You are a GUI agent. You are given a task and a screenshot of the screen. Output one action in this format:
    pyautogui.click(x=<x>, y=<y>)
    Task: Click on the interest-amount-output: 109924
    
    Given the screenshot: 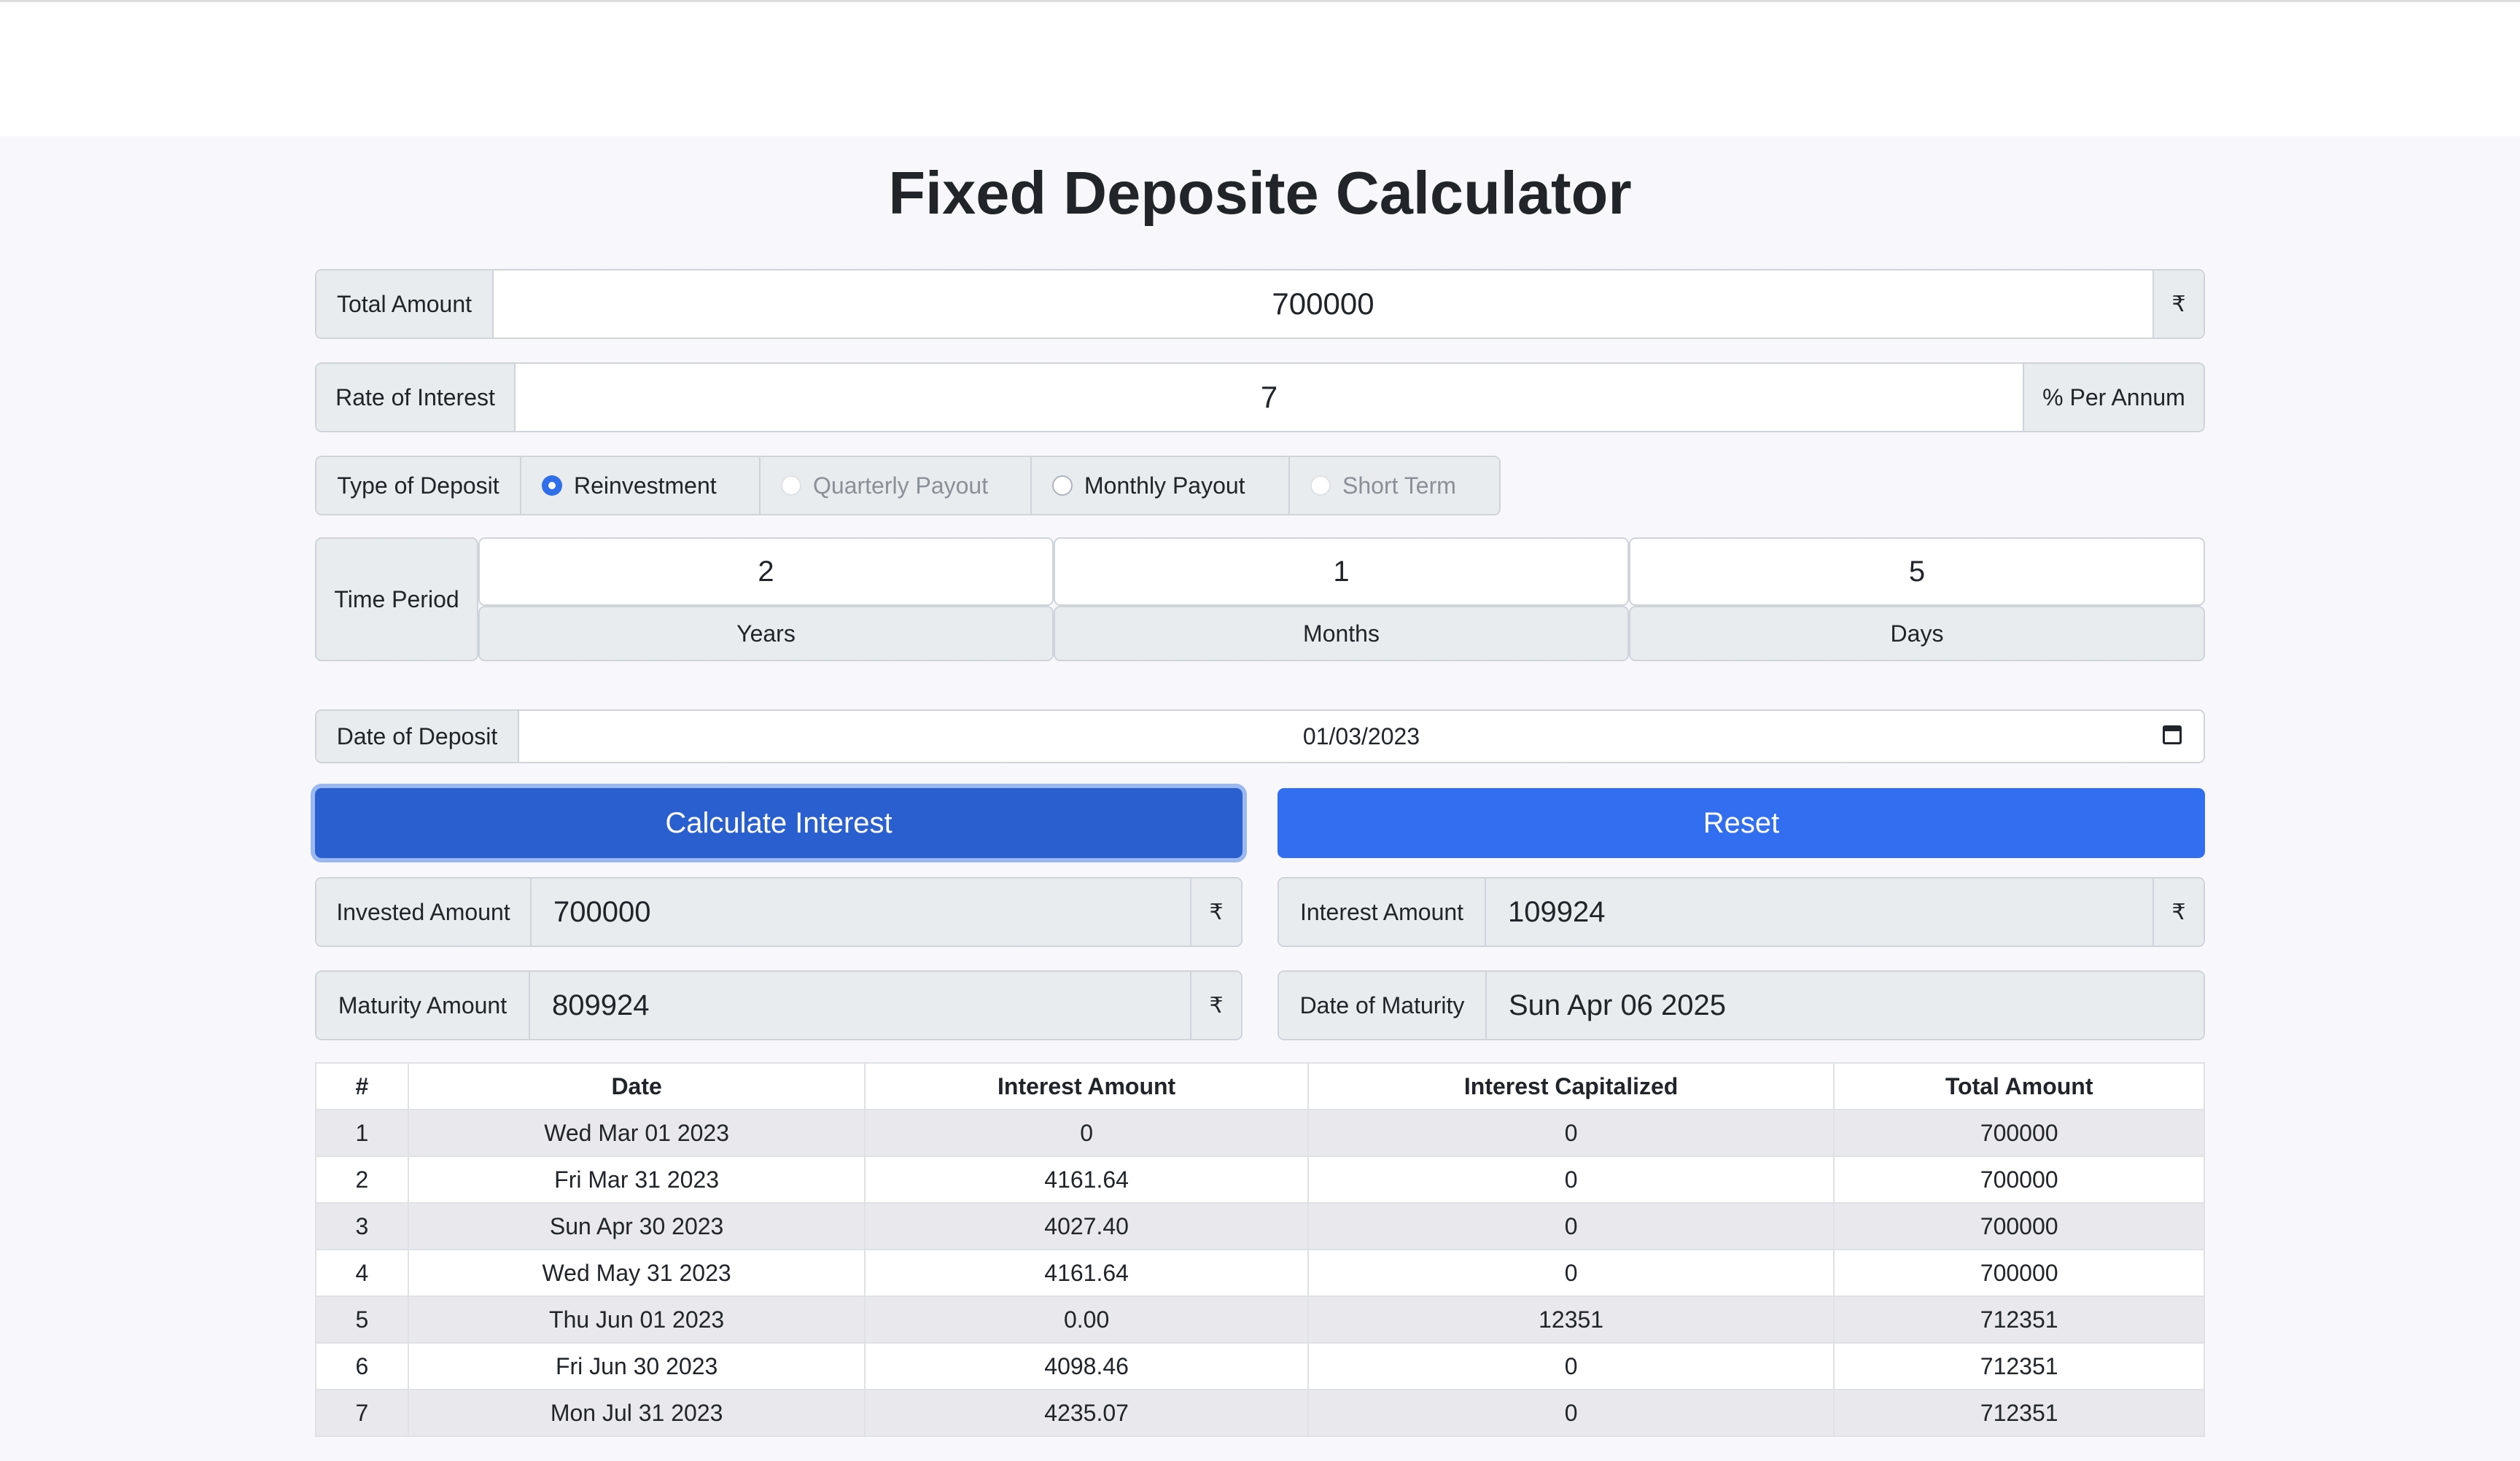 What is the action you would take?
    pyautogui.click(x=1819, y=912)
    